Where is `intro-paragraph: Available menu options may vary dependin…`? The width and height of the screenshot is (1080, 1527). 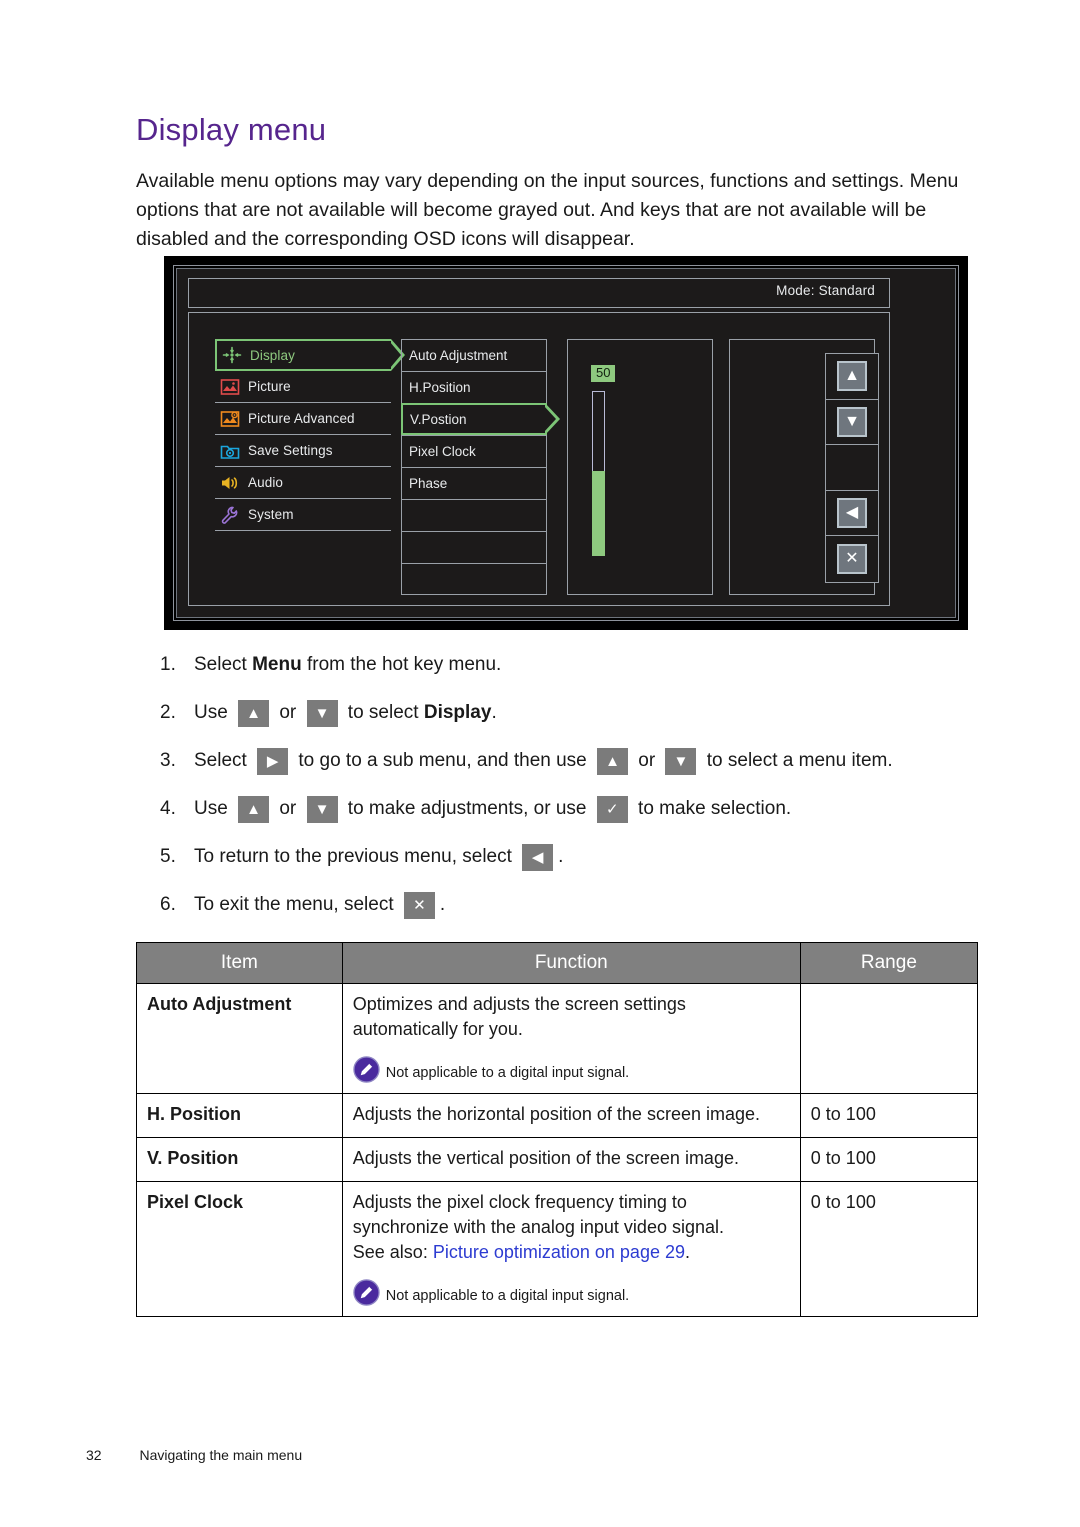 intro-paragraph: Available menu options may vary dependin… is located at coordinates (547, 209).